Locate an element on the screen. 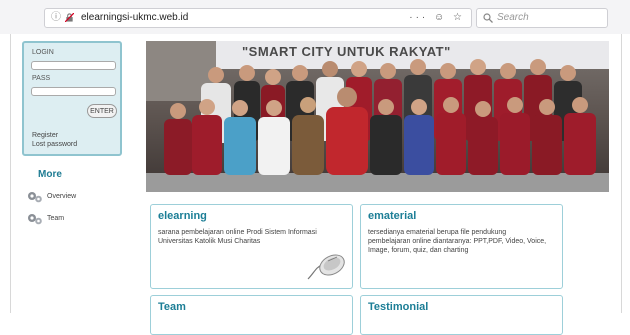 Image resolution: width=630 pixels, height=335 pixels. banner-caption: "SMART CITY UNTUK RAKYAT" is located at coordinates (346, 51).